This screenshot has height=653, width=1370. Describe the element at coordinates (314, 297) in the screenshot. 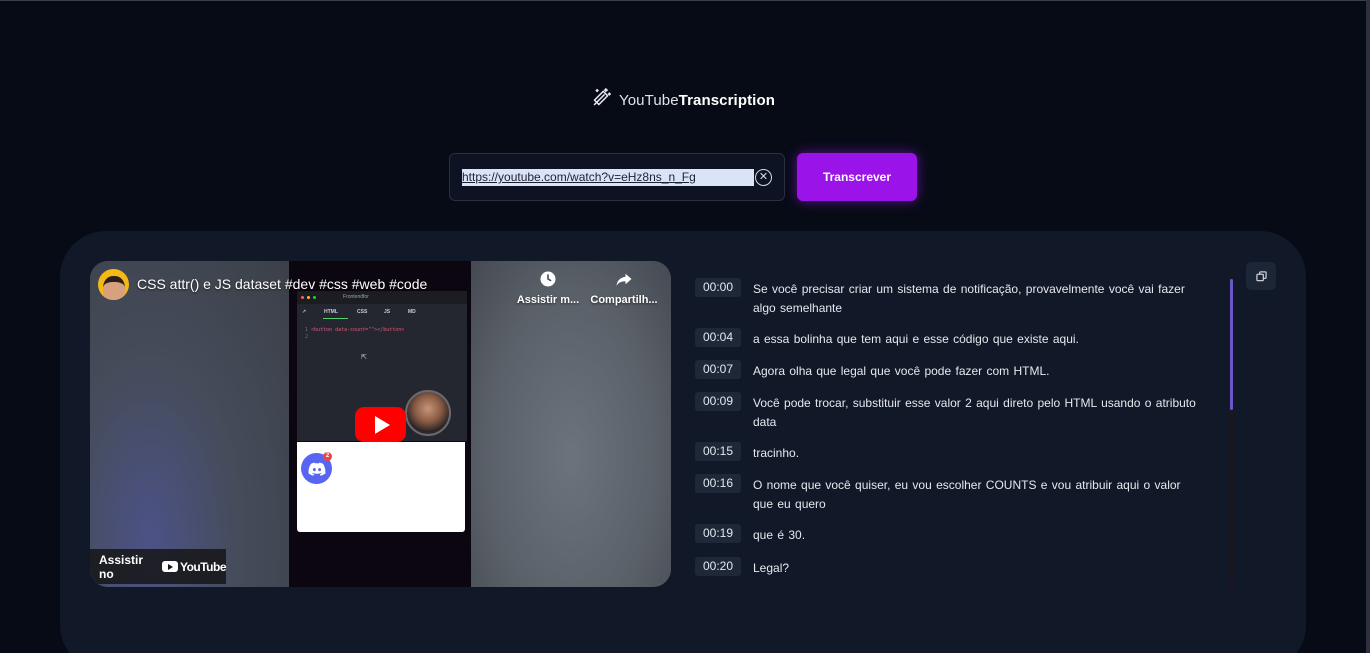

I see `maximize-dot-icon` at that location.